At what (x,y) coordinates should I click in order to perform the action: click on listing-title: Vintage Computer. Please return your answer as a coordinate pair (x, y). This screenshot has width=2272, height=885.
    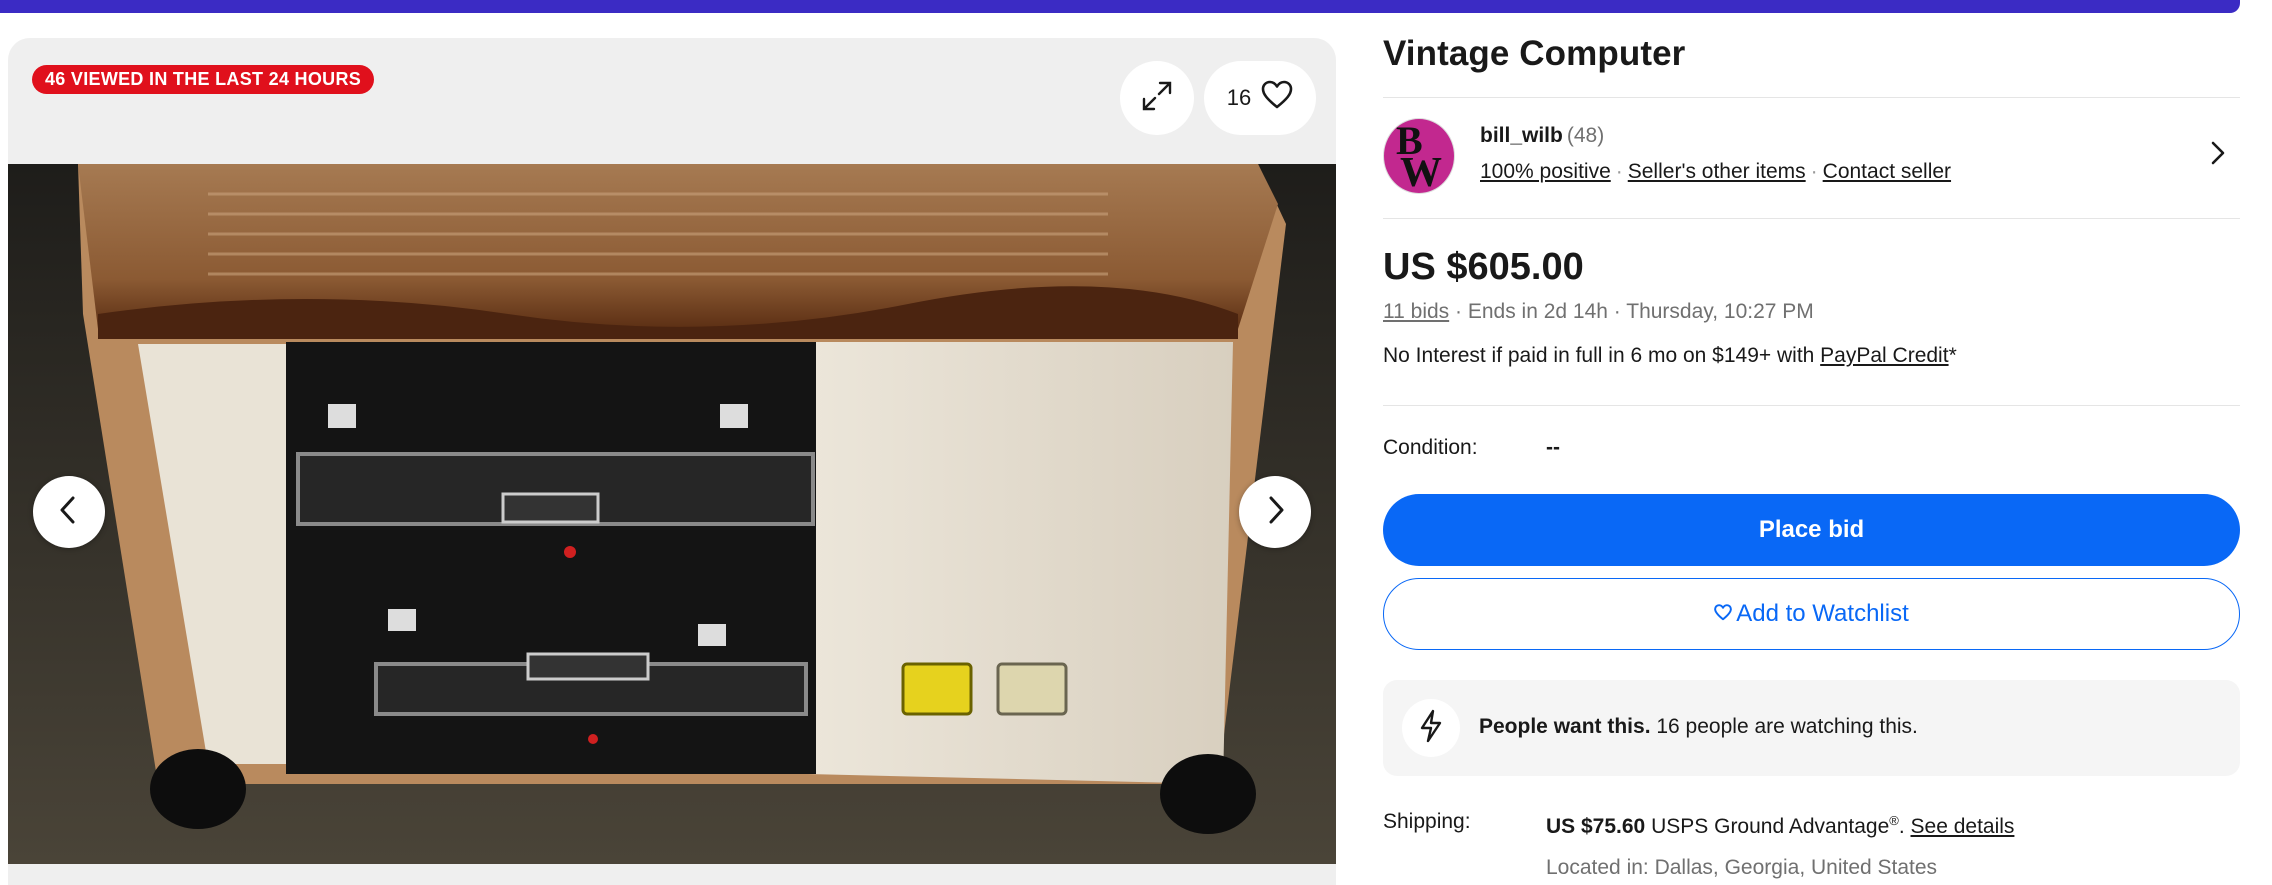
    Looking at the image, I should click on (1534, 53).